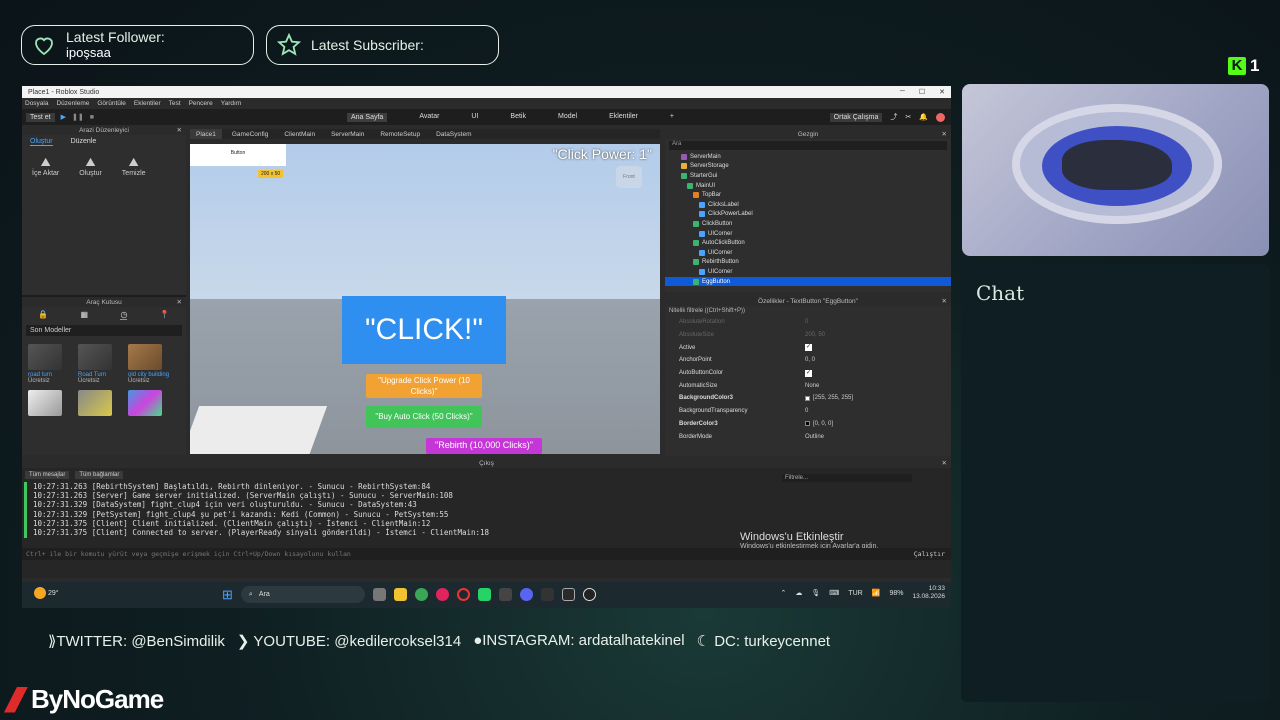 This screenshot has height=720, width=1280. Describe the element at coordinates (783, 593) in the screenshot. I see `chevron-up-icon: ⌃` at that location.